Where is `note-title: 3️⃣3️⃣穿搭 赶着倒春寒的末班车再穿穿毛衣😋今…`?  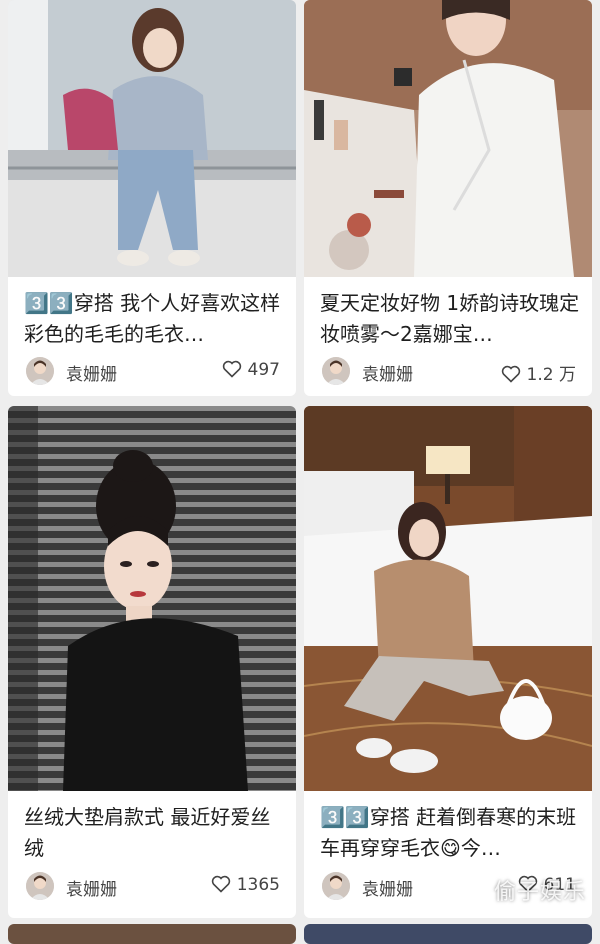
note-title: 3️⃣3️⃣穿搭 赶着倒春寒的末班车再穿穿毛衣😋今… is located at coordinates (451, 833).